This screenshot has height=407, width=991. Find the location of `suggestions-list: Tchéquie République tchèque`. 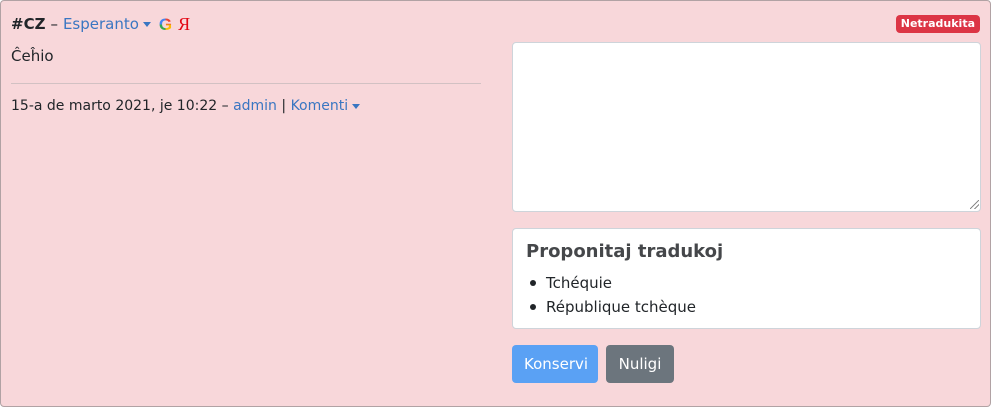

suggestions-list: Tchéquie République tchèque is located at coordinates (746, 295).